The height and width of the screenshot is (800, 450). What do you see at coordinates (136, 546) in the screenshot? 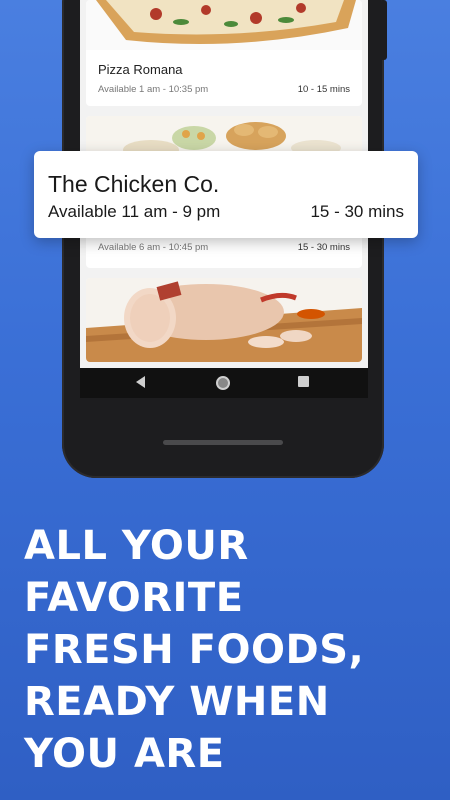
I see `headline-line: ALL YOUR` at bounding box center [136, 546].